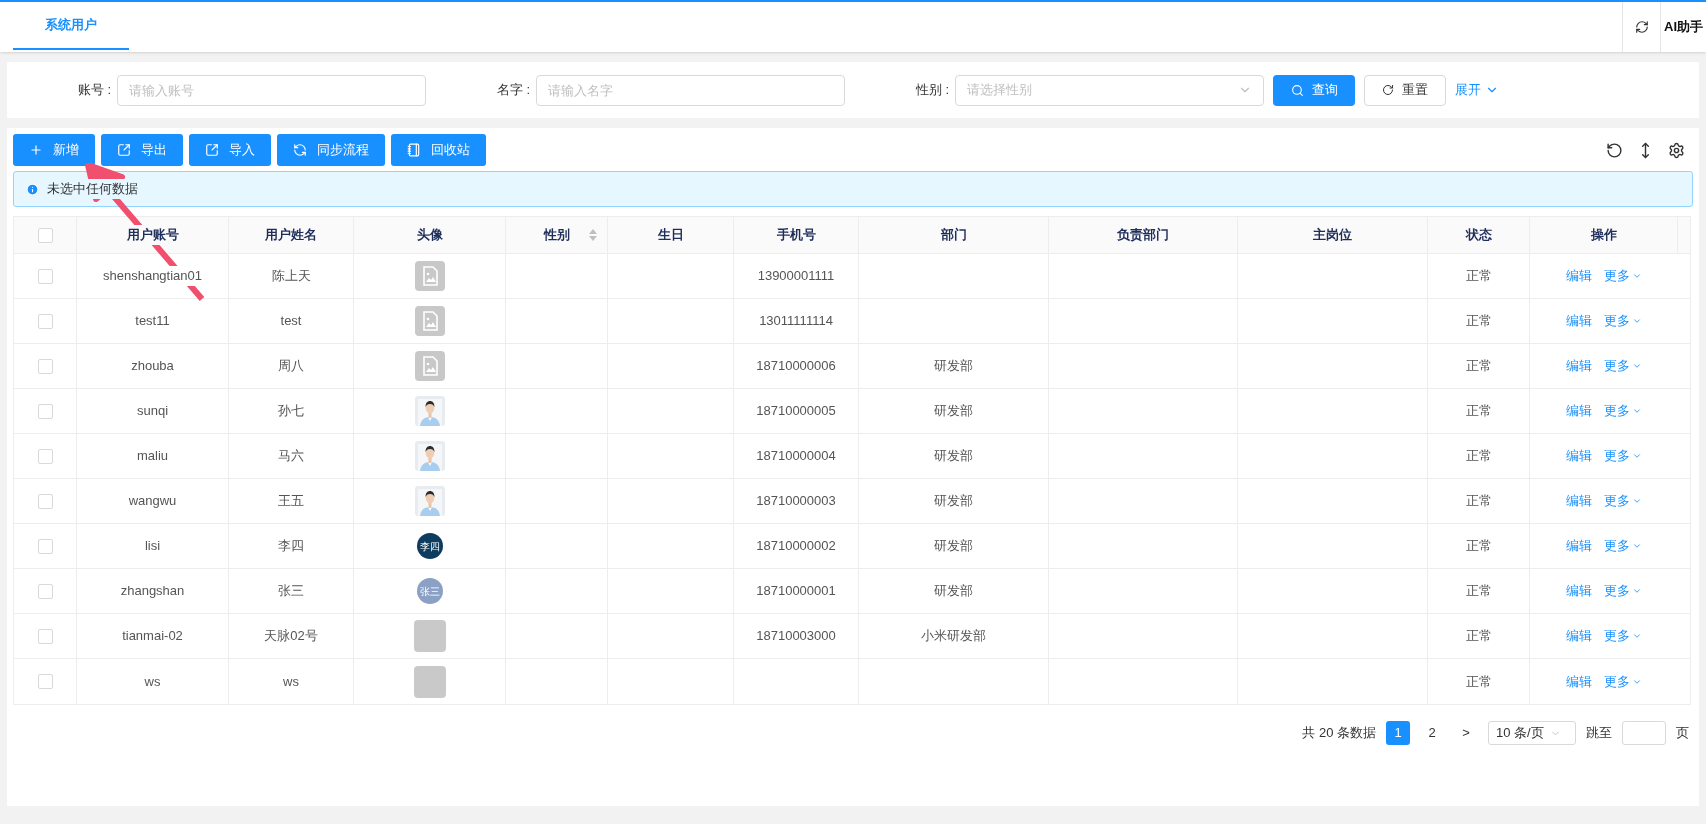  What do you see at coordinates (690, 90) in the screenshot?
I see `input-field: 请输入名字` at bounding box center [690, 90].